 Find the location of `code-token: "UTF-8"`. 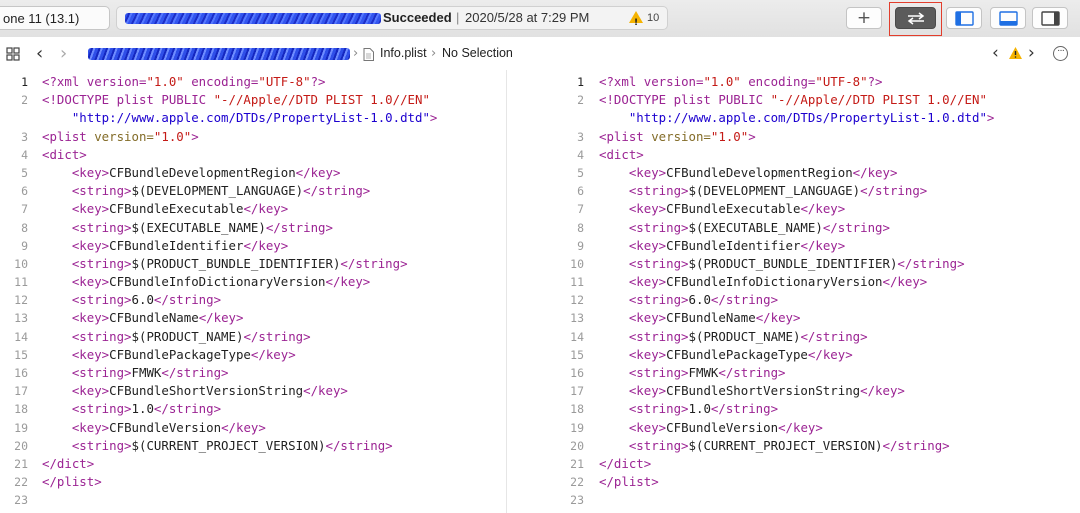

code-token: "UTF-8" is located at coordinates (841, 81).